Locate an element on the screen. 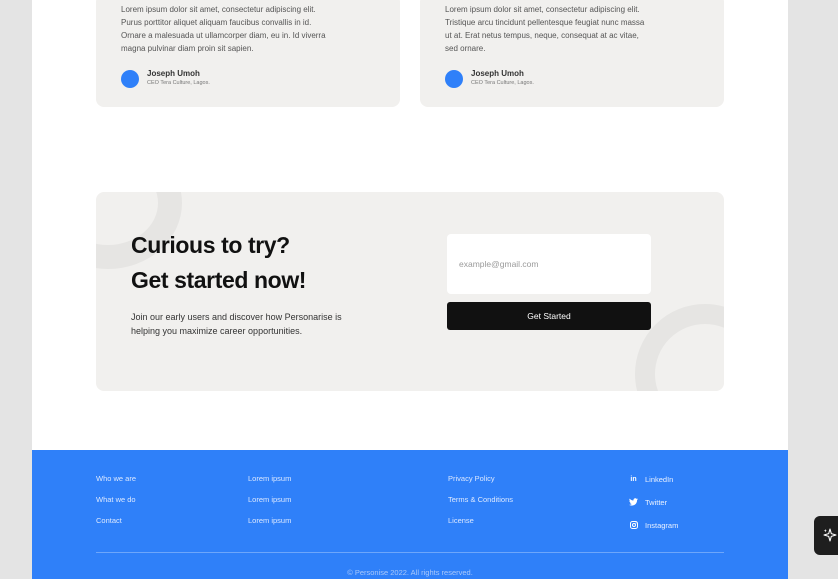 Image resolution: width=838 pixels, height=579 pixels. linkedin-icon: in is located at coordinates (633, 479).